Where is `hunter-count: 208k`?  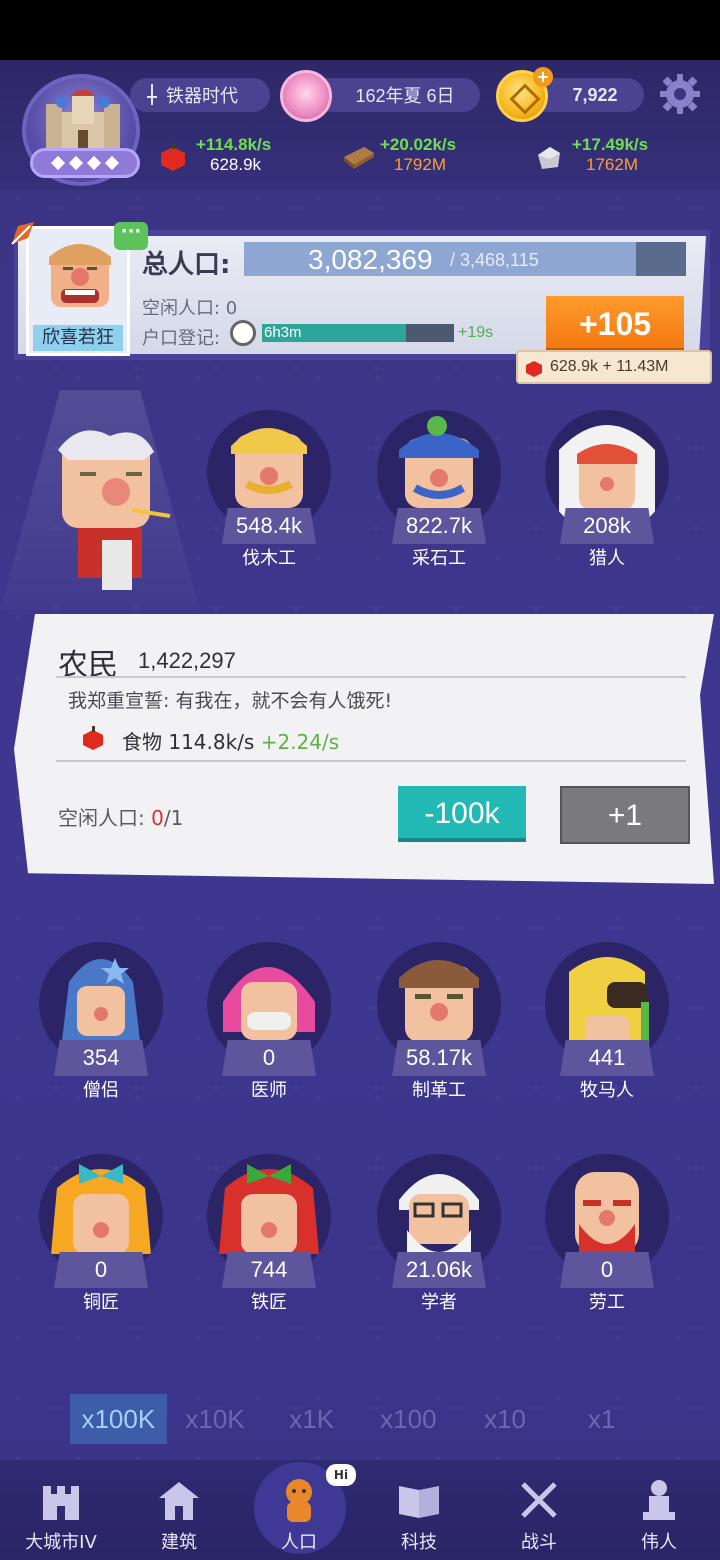
hunter-count: 208k is located at coordinates (607, 526).